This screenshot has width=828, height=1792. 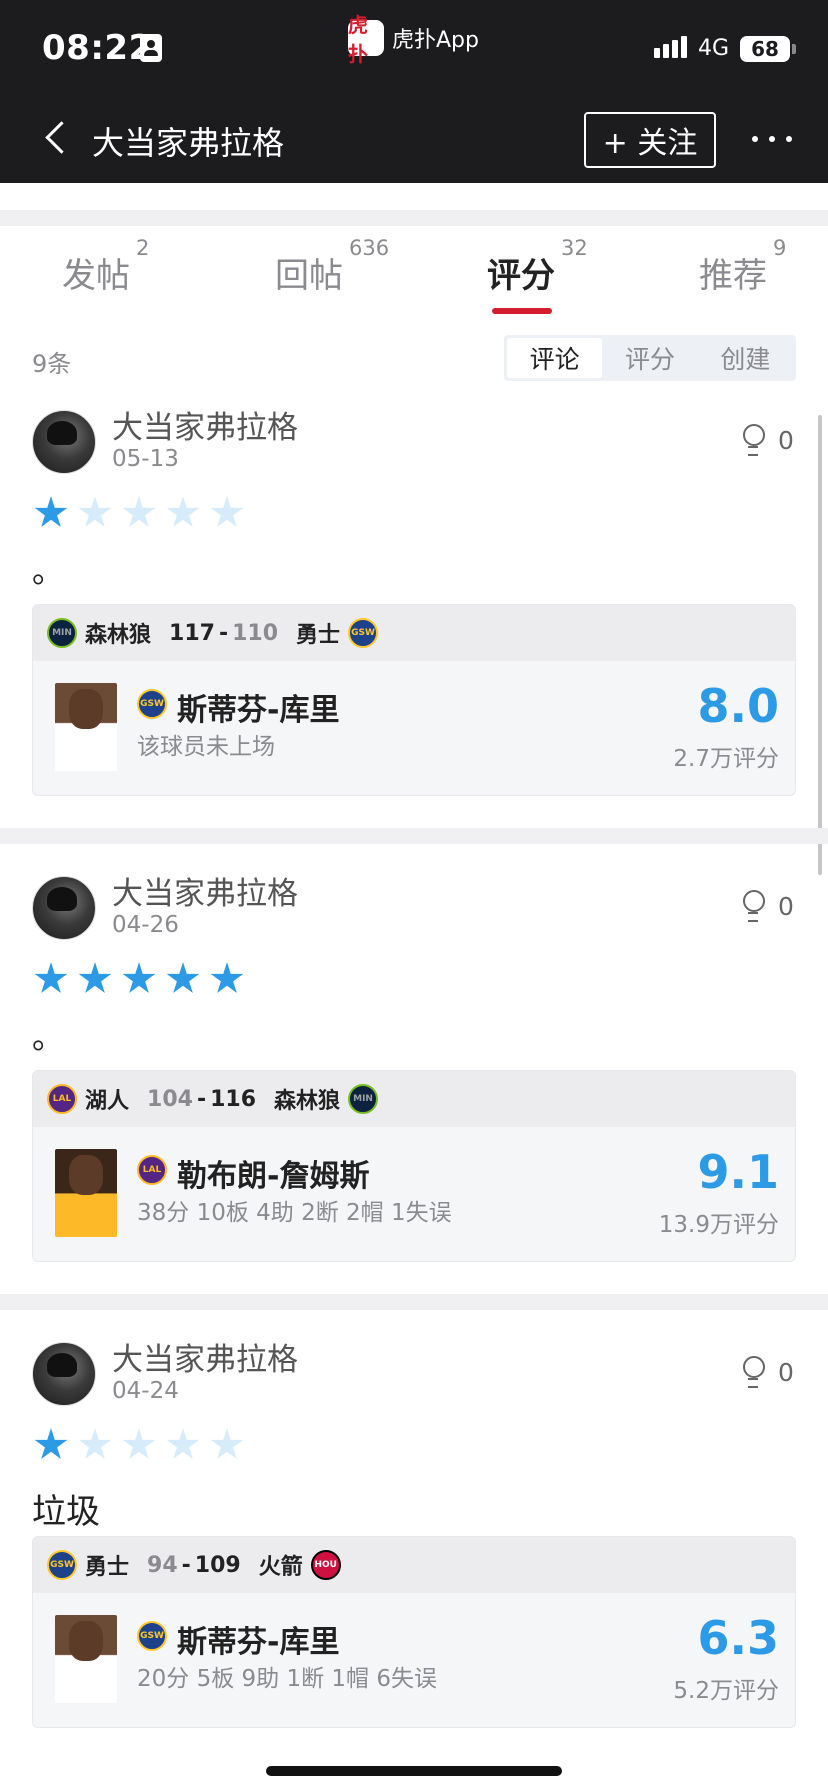 I want to click on segment-comments: 评论, so click(x=555, y=358).